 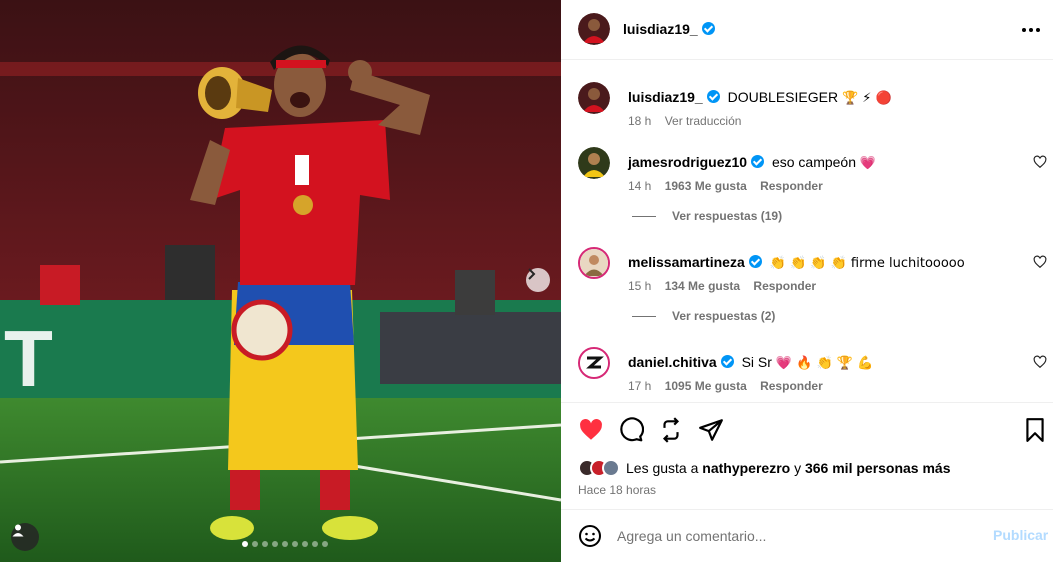 I want to click on comment-time: 17 h, so click(x=639, y=386).